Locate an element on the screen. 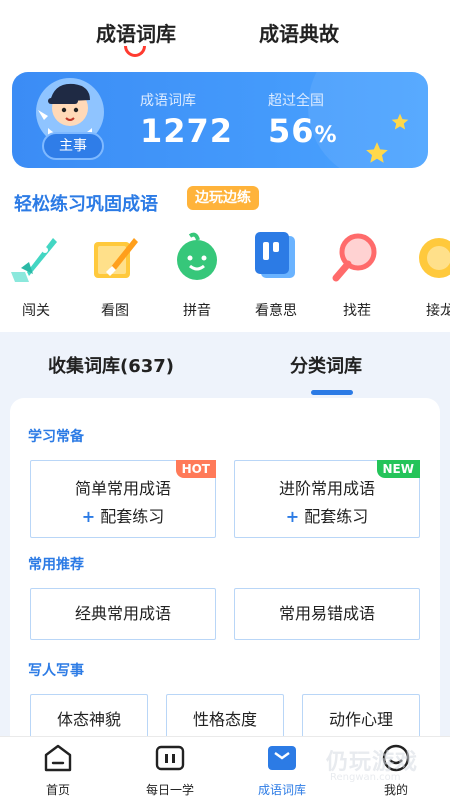 This screenshot has width=450, height=800. category-label: 简单常用成语 is located at coordinates (122, 488).